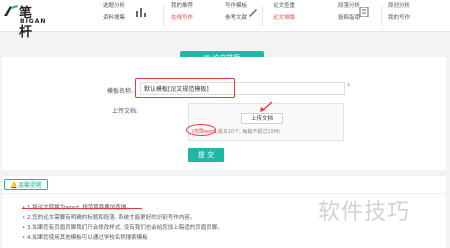  Describe the element at coordinates (349, 86) in the screenshot. I see `required-mark: *` at that location.